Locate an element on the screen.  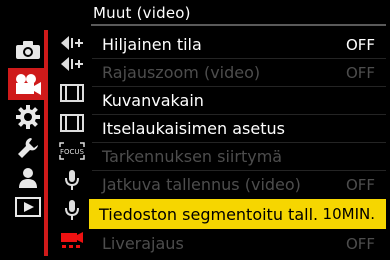
tab-setup is located at coordinates (28, 148).